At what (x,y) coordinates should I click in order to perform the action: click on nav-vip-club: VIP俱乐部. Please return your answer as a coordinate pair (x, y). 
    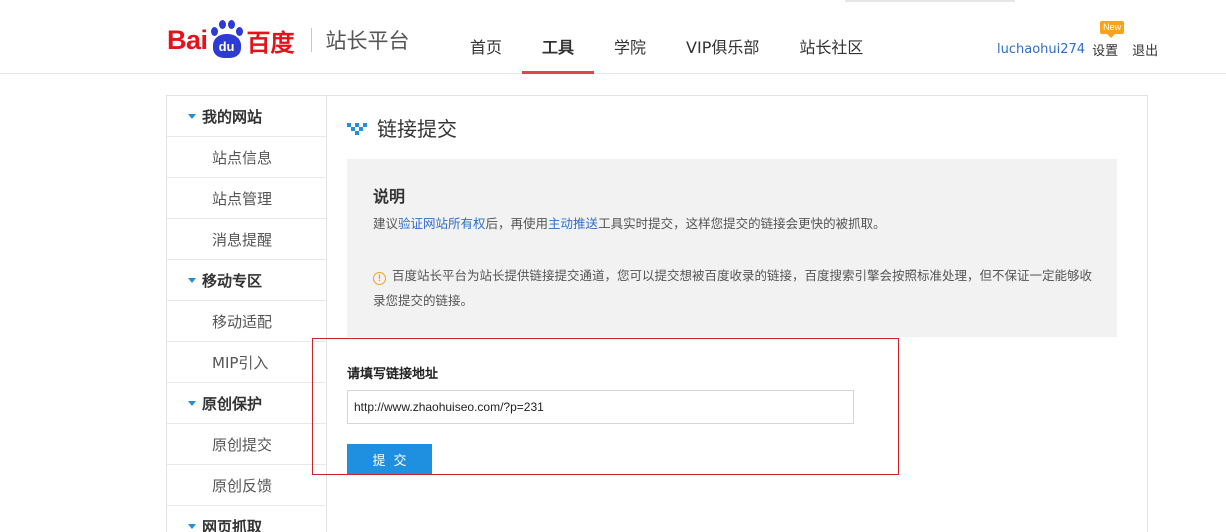
    Looking at the image, I should click on (722, 48).